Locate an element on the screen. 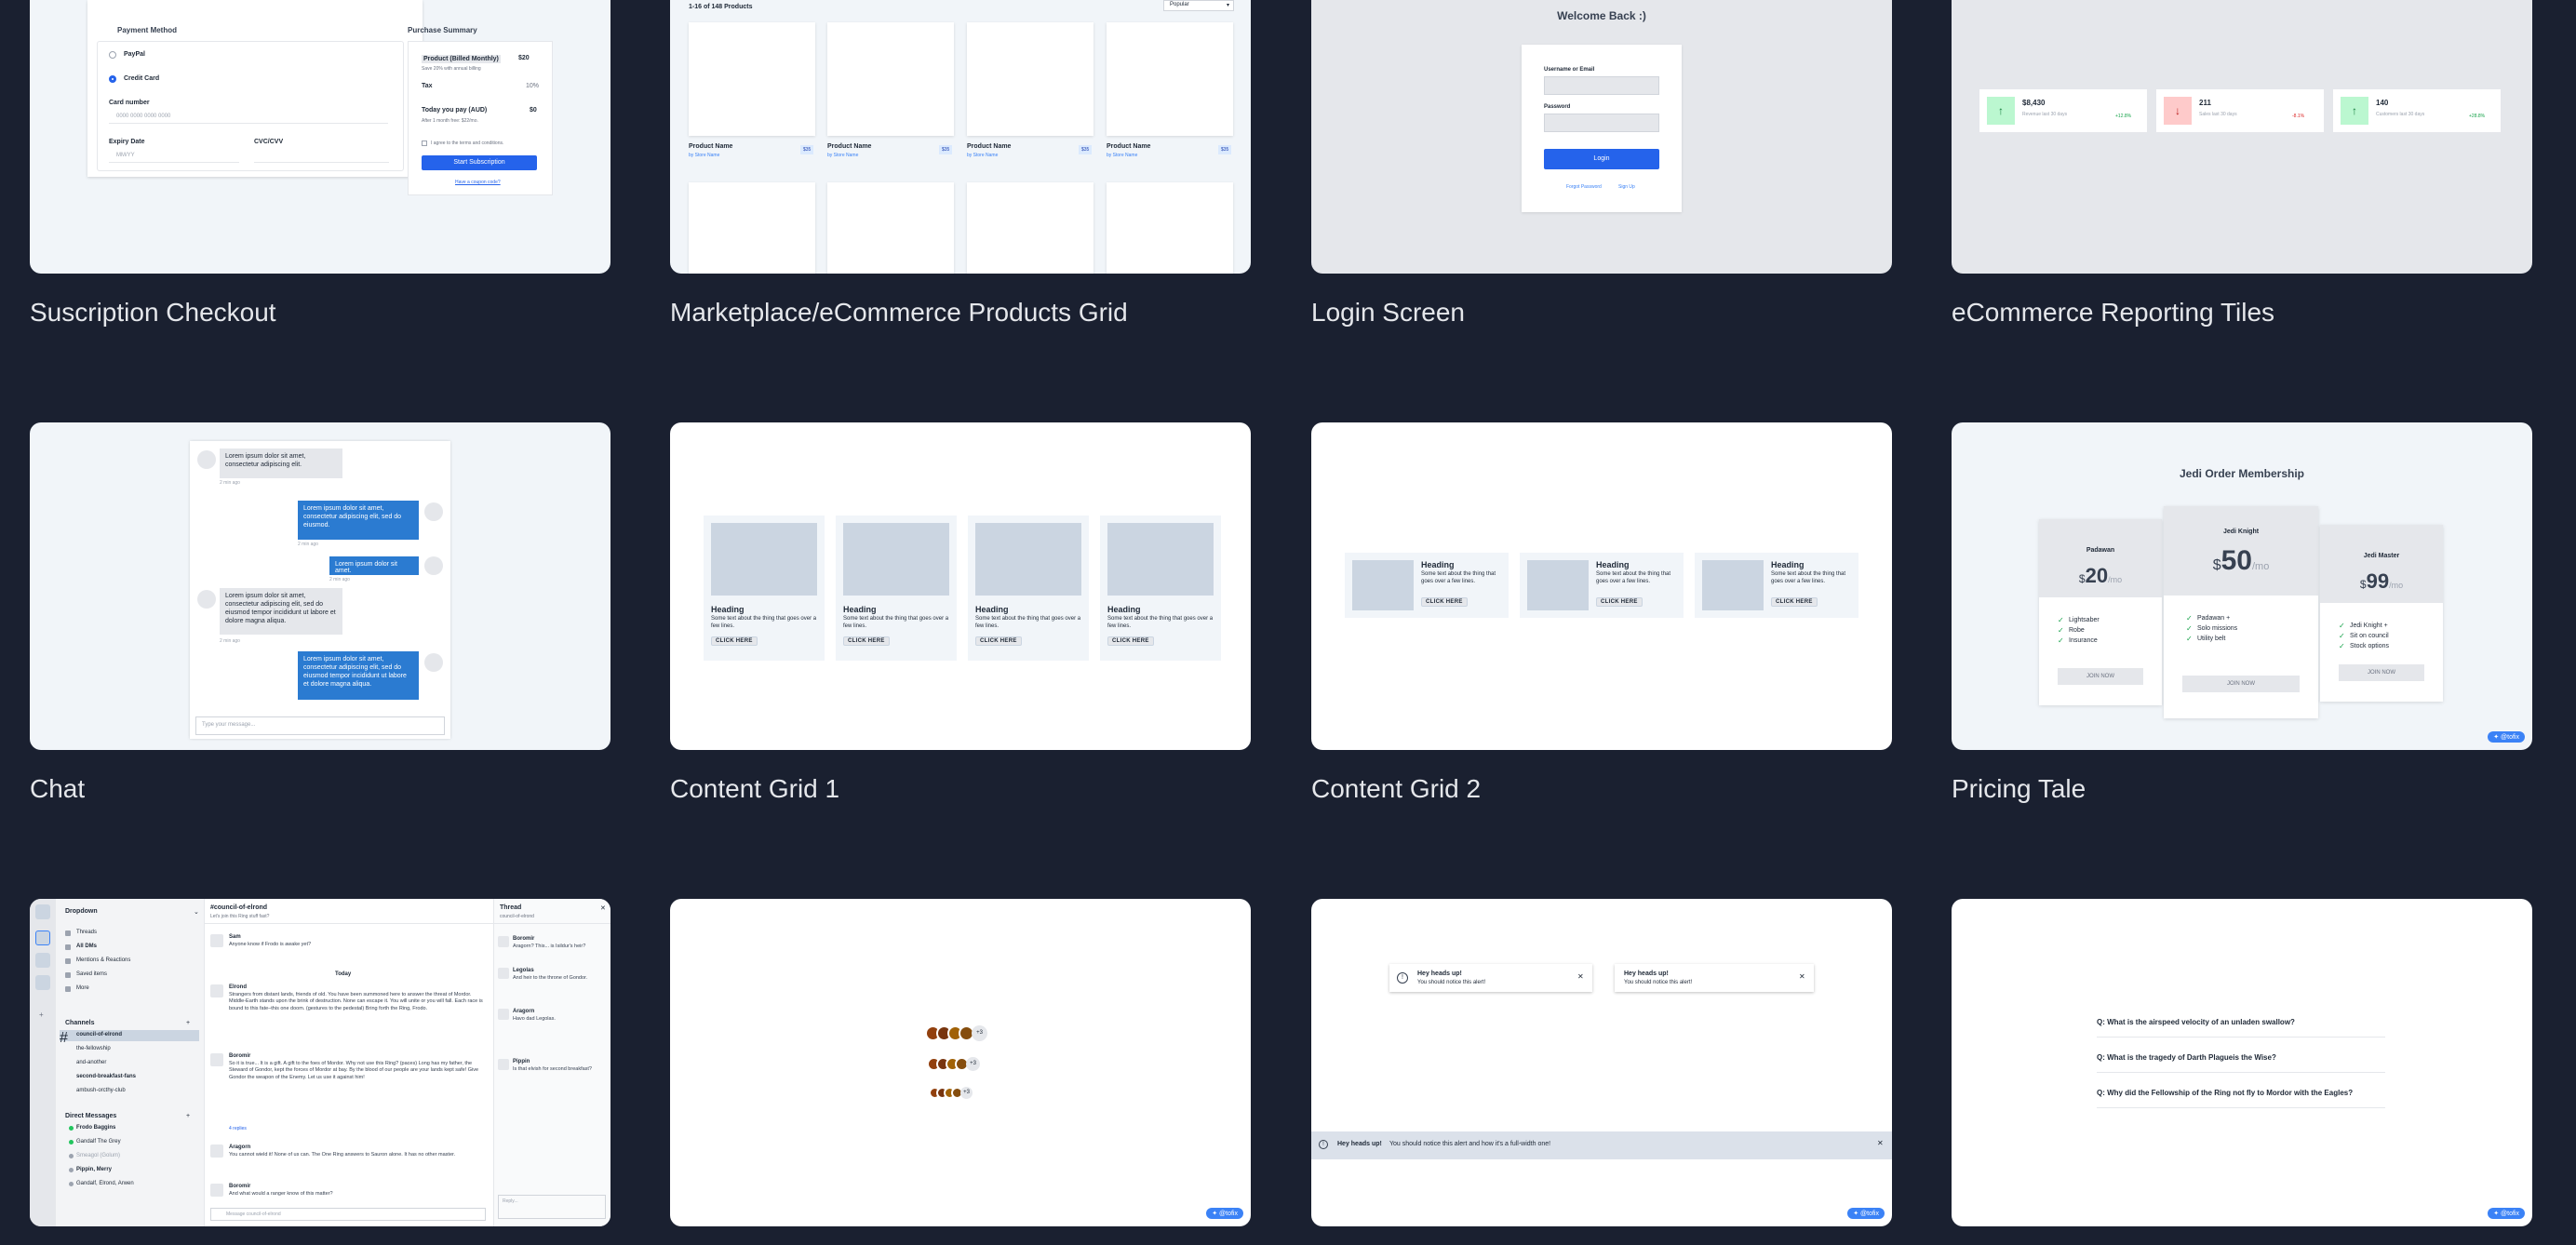  thread-author: Boromir is located at coordinates (523, 939).